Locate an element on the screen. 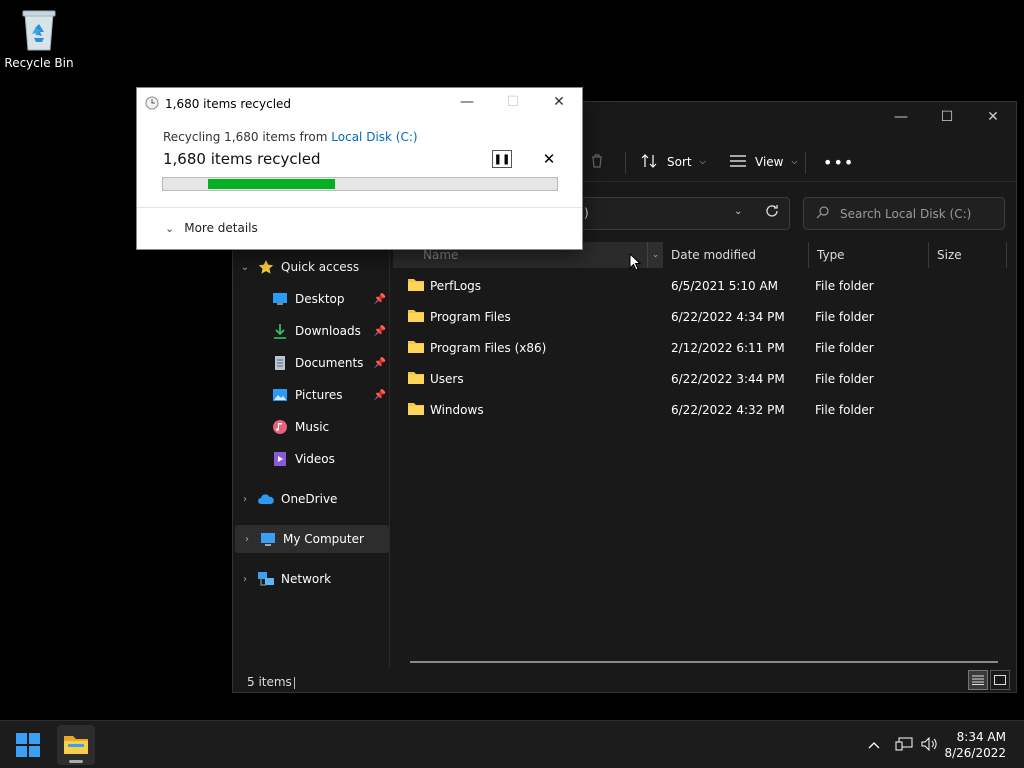 The width and height of the screenshot is (1024, 768). column-label: Size is located at coordinates (949, 255).